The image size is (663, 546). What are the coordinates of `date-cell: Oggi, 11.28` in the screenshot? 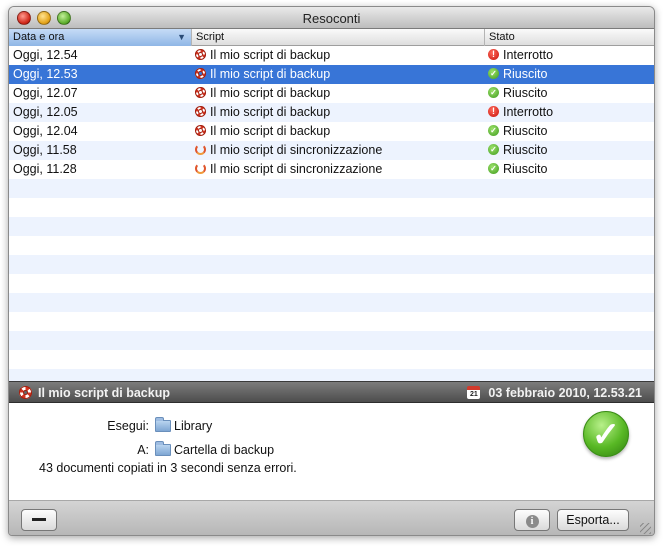 It's located at (45, 169).